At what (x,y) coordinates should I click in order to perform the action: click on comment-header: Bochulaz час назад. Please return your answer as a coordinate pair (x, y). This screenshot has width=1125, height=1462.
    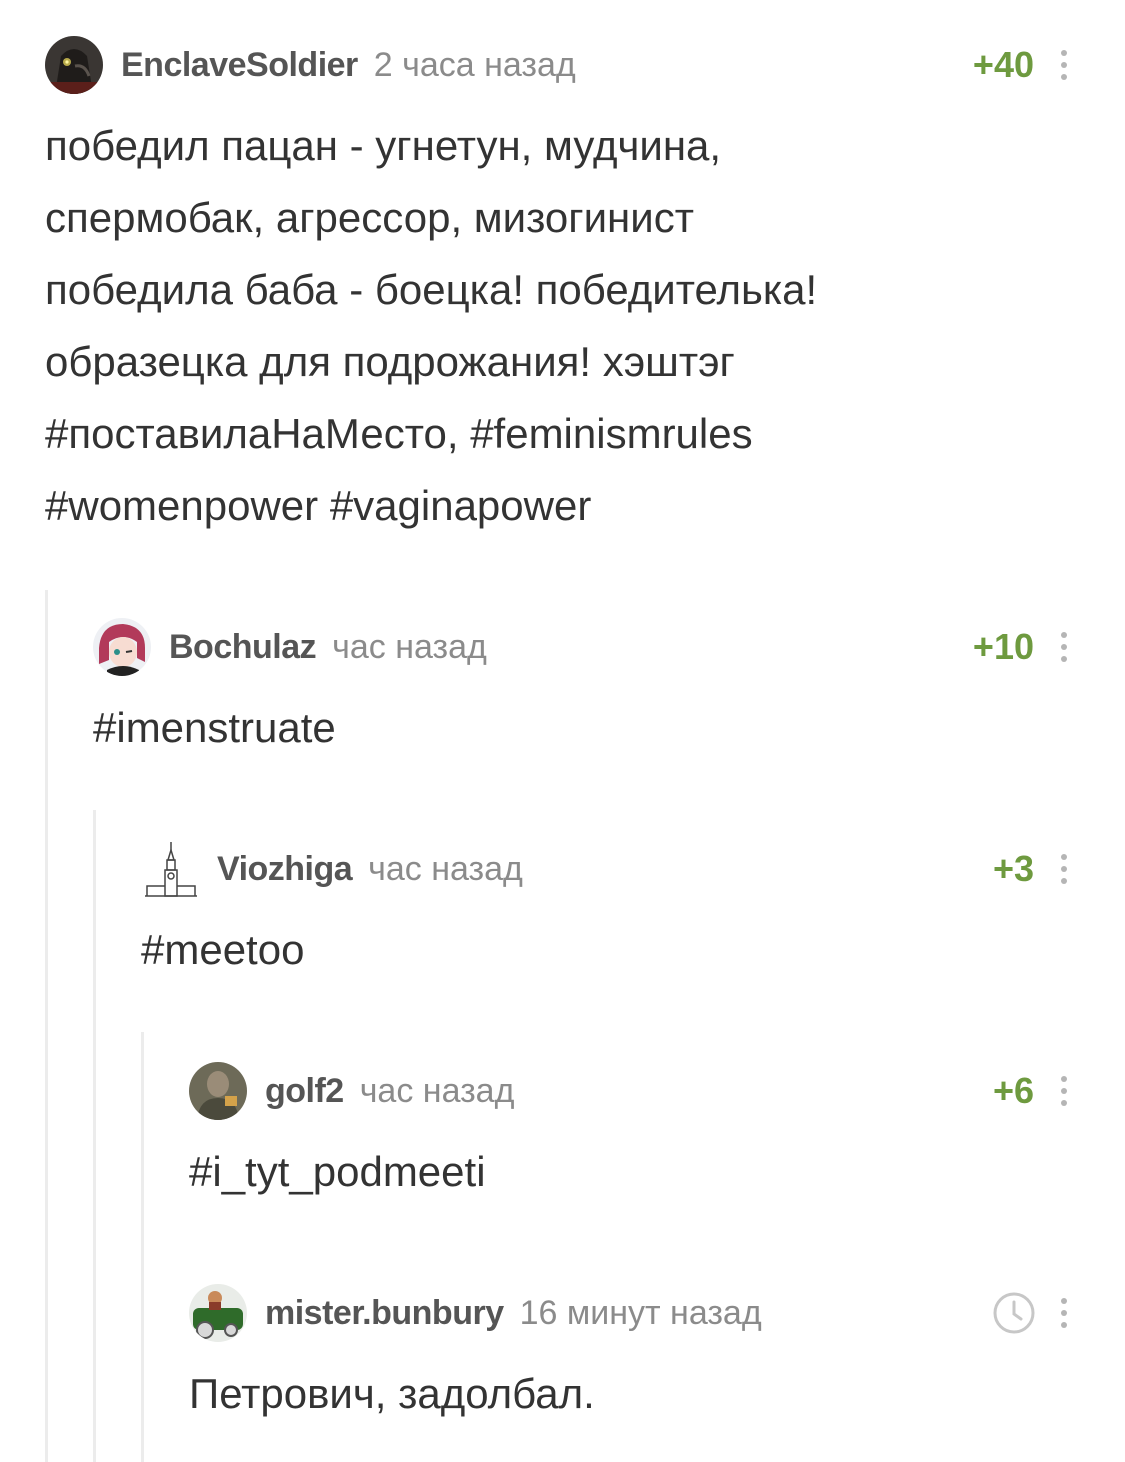
    Looking at the image, I should click on (290, 647).